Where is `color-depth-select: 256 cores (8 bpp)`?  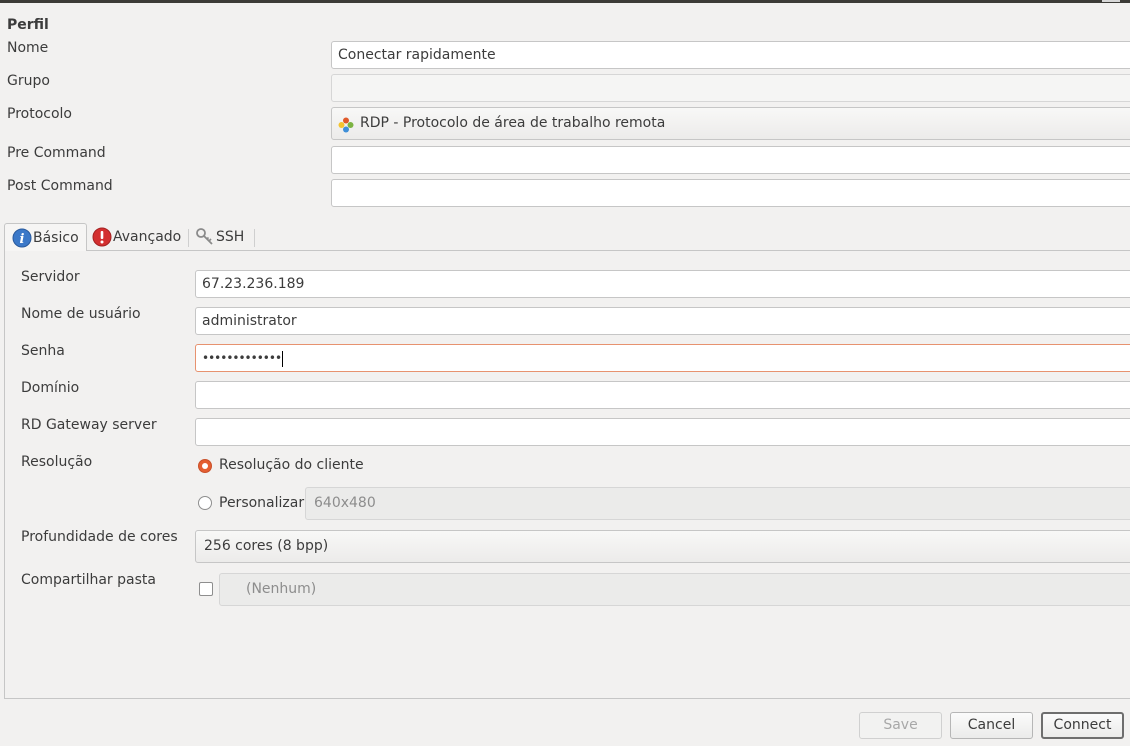 color-depth-select: 256 cores (8 bpp) is located at coordinates (662, 546).